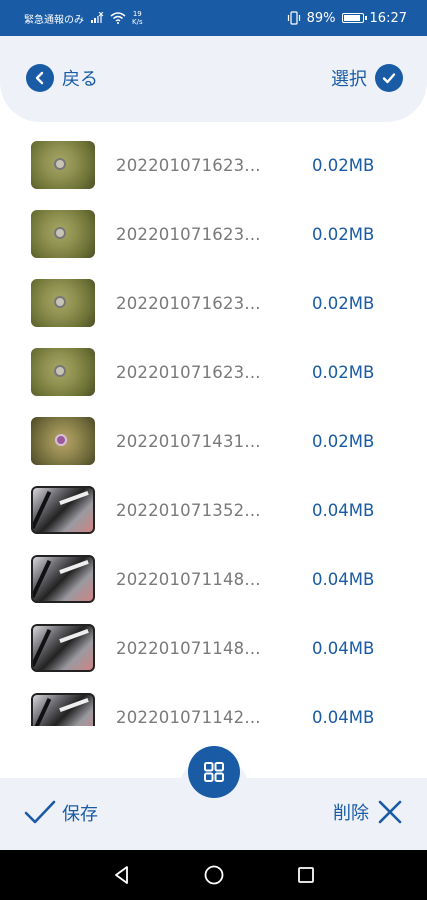 The image size is (427, 900). I want to click on delete-button: 削除, so click(368, 812).